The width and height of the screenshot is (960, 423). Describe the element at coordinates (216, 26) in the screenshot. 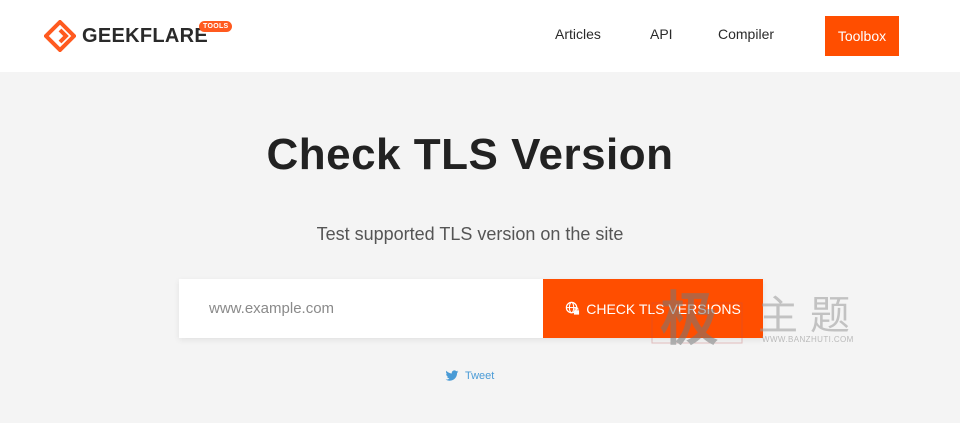

I see `tools-badge: TOOLS` at that location.